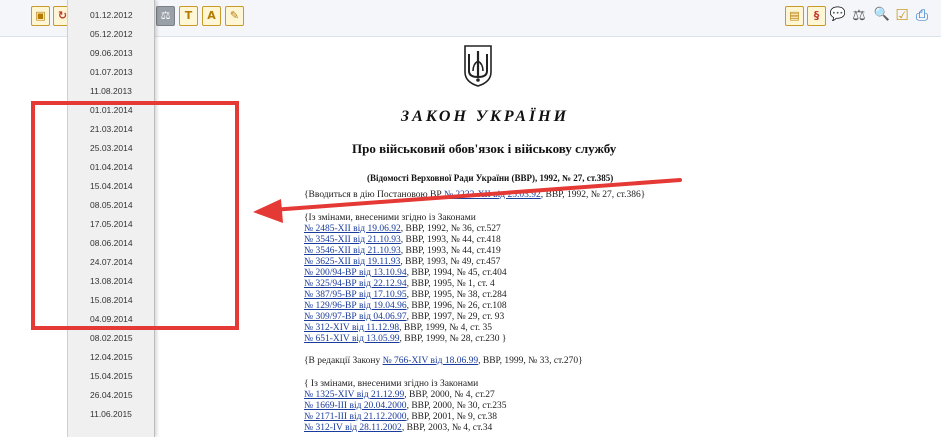 The image size is (941, 437). Describe the element at coordinates (467, 200) in the screenshot. I see `annotation-arrow` at that location.